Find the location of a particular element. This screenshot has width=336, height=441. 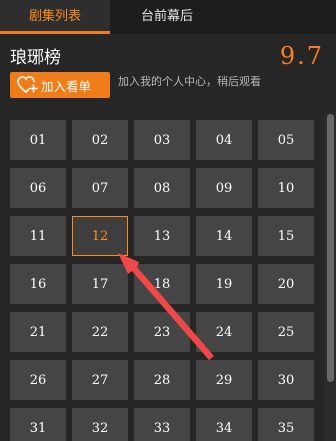

episode-tile: 26 is located at coordinates (38, 380).